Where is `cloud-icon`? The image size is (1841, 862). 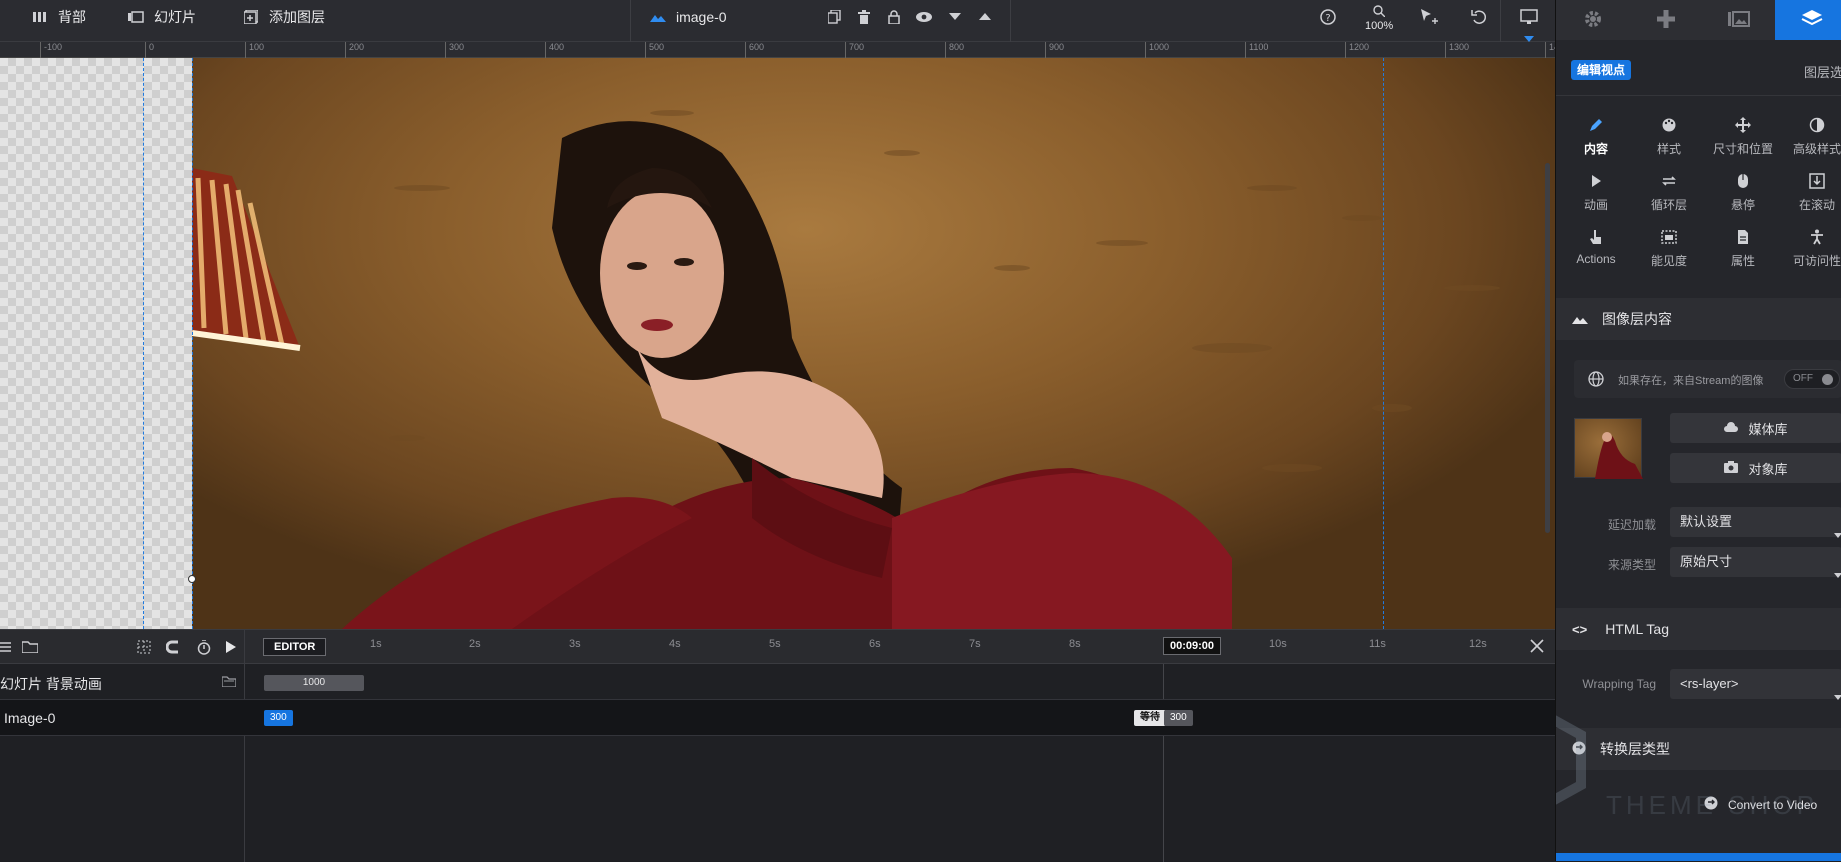 cloud-icon is located at coordinates (1731, 428).